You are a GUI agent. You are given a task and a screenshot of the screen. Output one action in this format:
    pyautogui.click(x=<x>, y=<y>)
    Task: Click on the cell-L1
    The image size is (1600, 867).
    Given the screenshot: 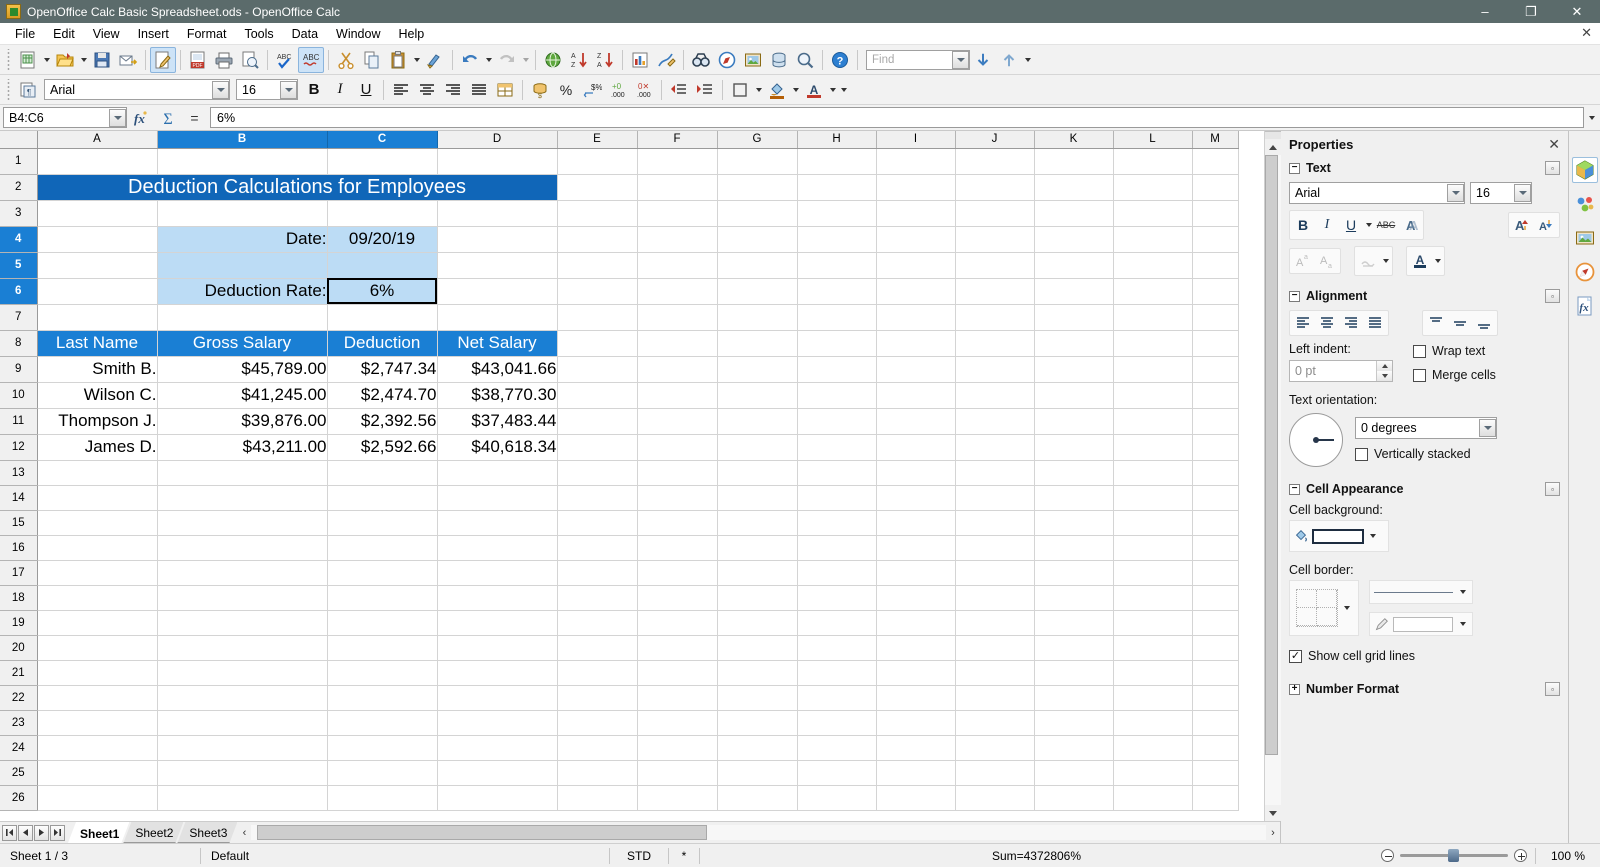 What is the action you would take?
    pyautogui.click(x=1153, y=161)
    